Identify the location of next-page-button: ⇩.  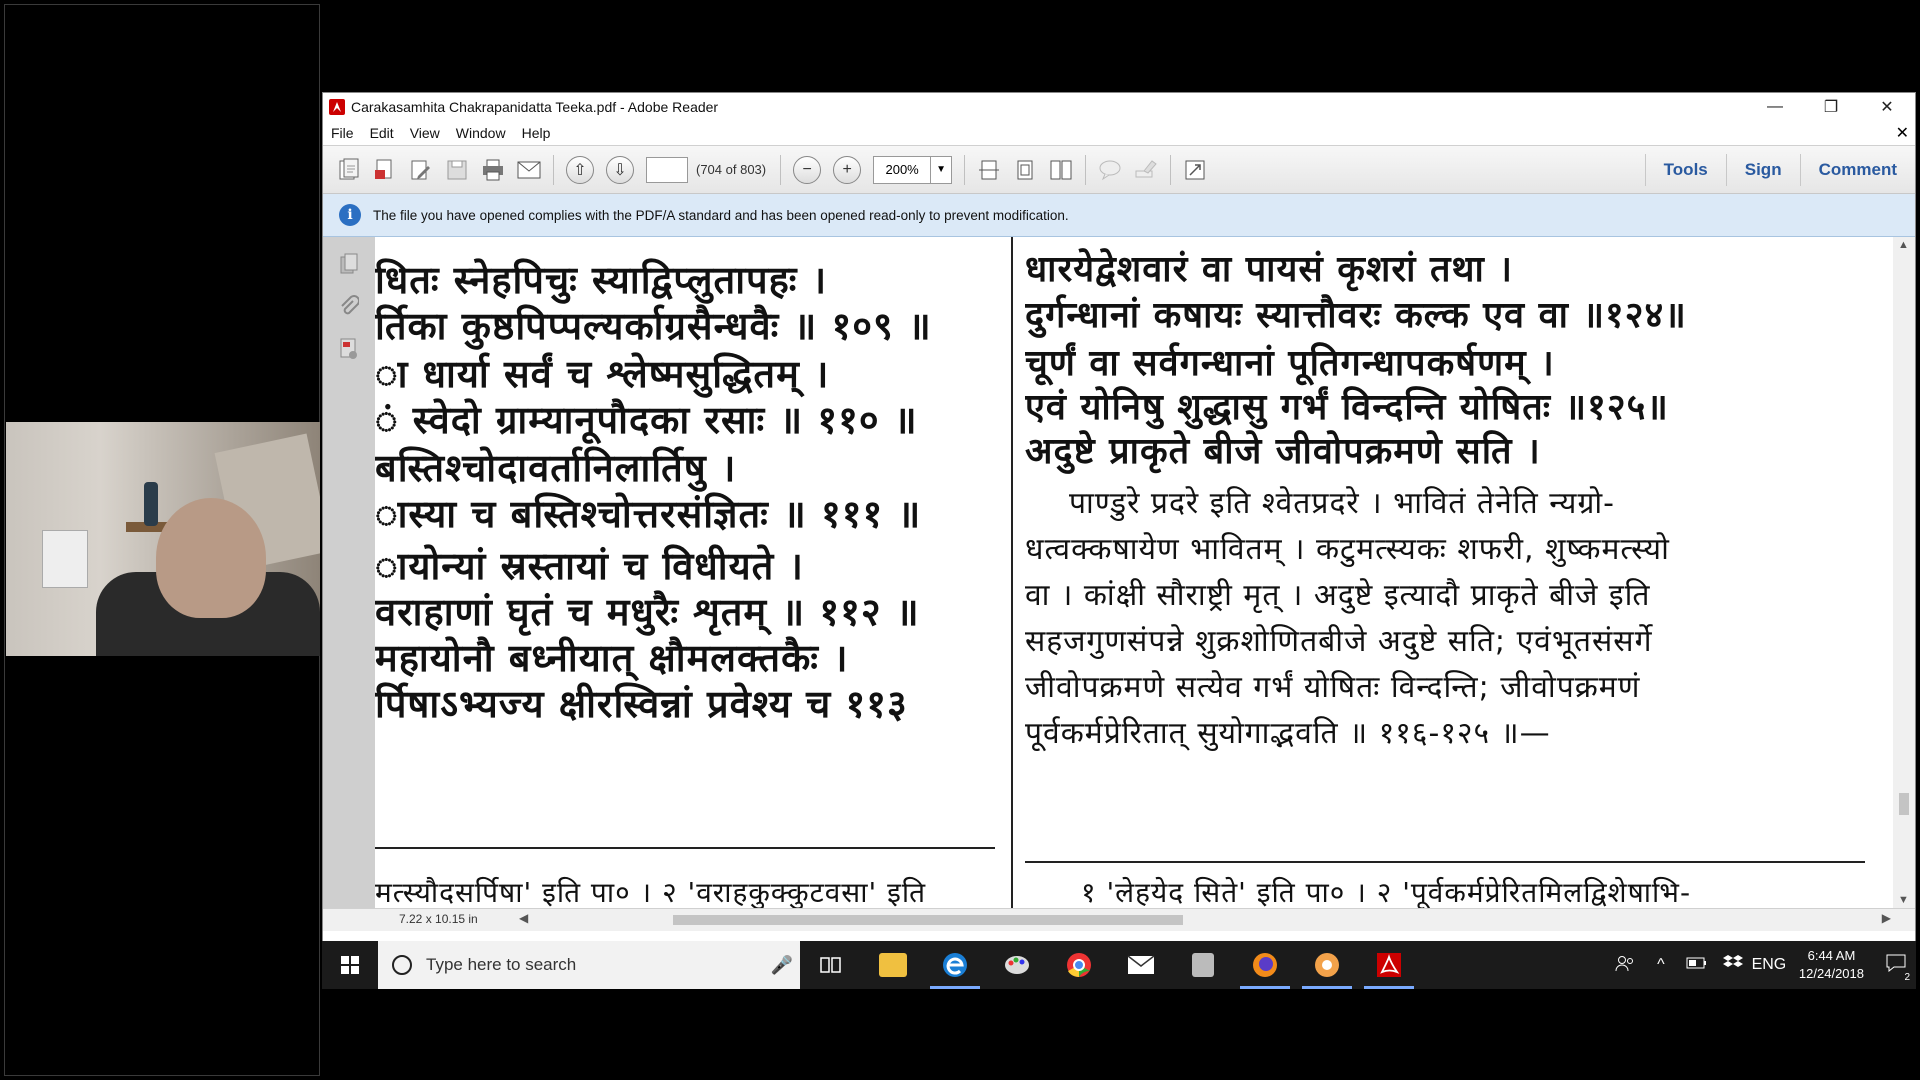
(620, 169).